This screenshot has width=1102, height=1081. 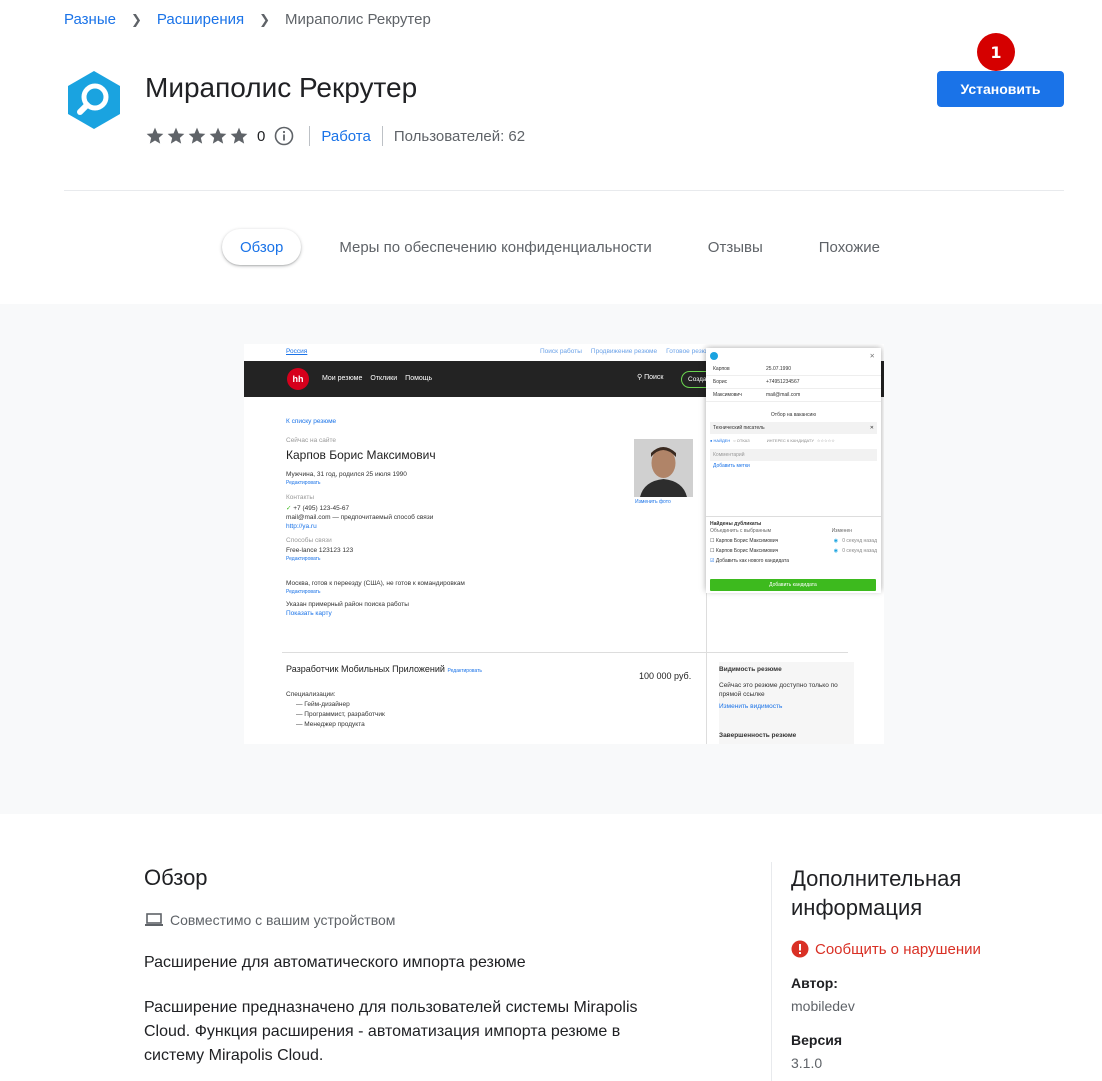 What do you see at coordinates (793, 531) in the screenshot?
I see `shot-dup-header: Объединить с выбранным Изменен` at bounding box center [793, 531].